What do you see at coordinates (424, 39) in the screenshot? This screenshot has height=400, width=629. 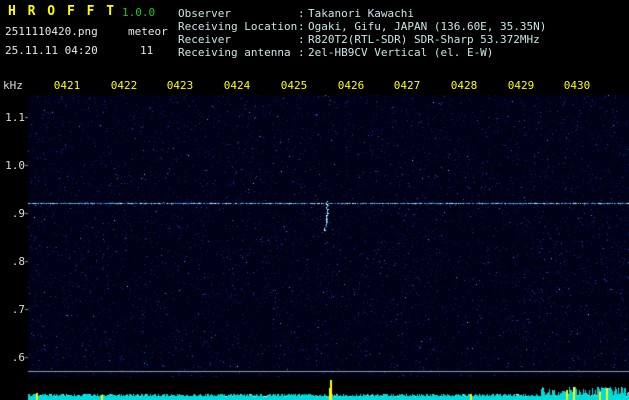 I see `info-value: R820T2(RTL-SDR) SDR-Sharp 53.372MHz` at bounding box center [424, 39].